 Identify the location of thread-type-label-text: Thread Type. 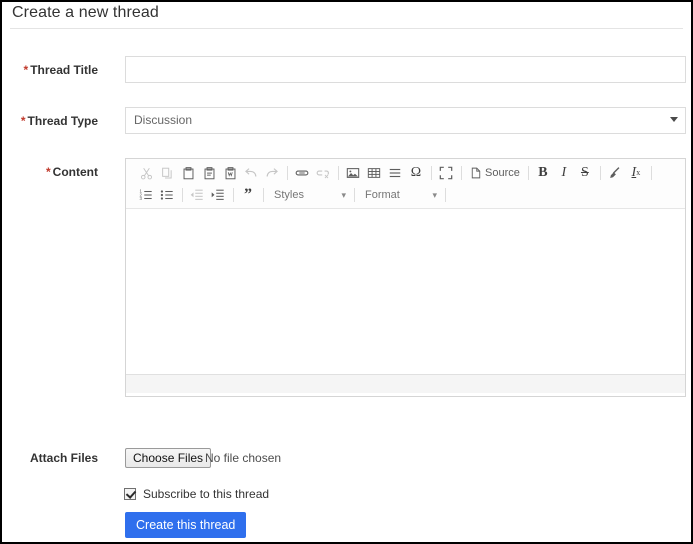
(62, 121).